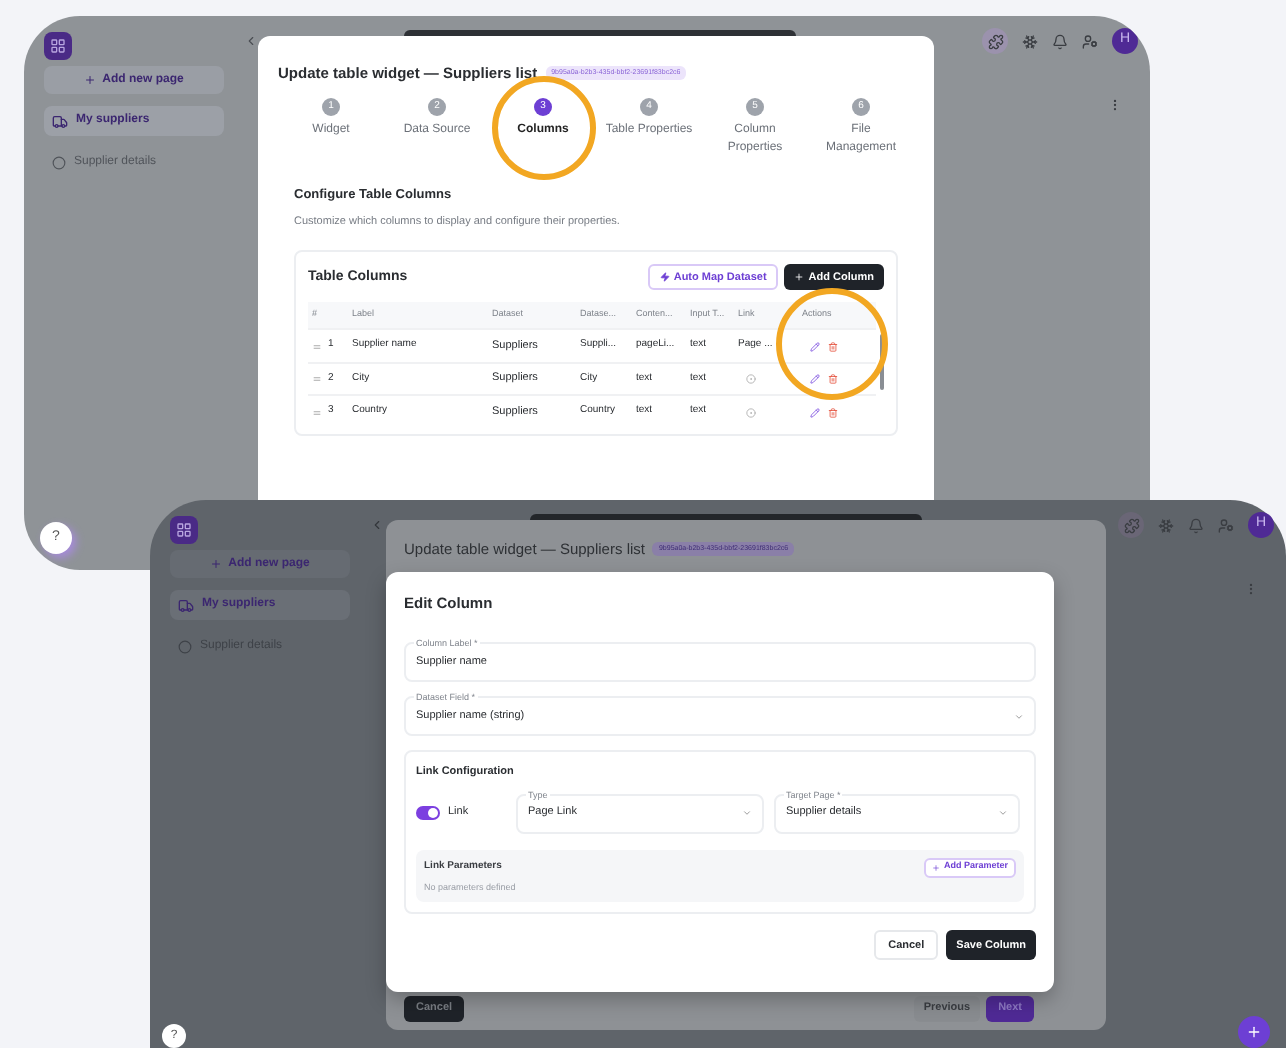 The width and height of the screenshot is (1286, 1048). I want to click on add-button, so click(1254, 1032).